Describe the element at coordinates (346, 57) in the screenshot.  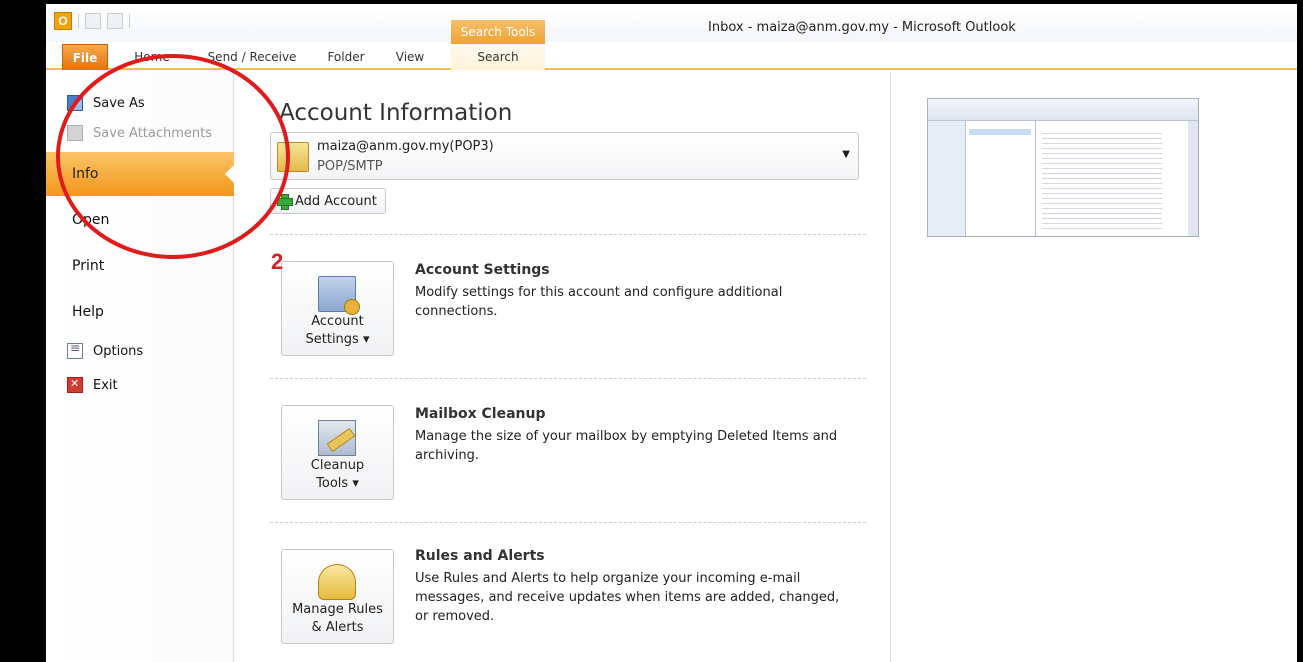
I see `tab-folder: Folder` at that location.